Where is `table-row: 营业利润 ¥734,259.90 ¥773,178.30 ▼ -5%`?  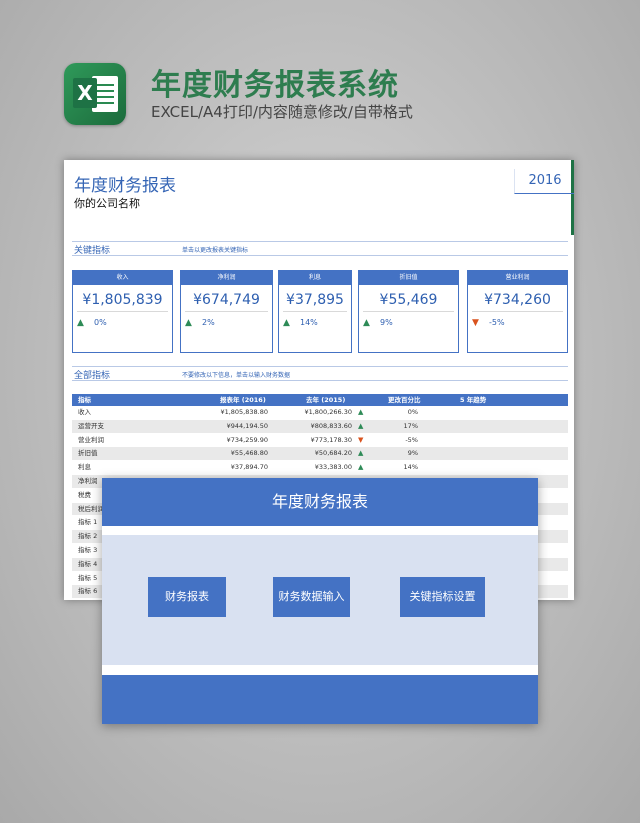 table-row: 营业利润 ¥734,259.90 ¥773,178.30 ▼ -5% is located at coordinates (320, 441).